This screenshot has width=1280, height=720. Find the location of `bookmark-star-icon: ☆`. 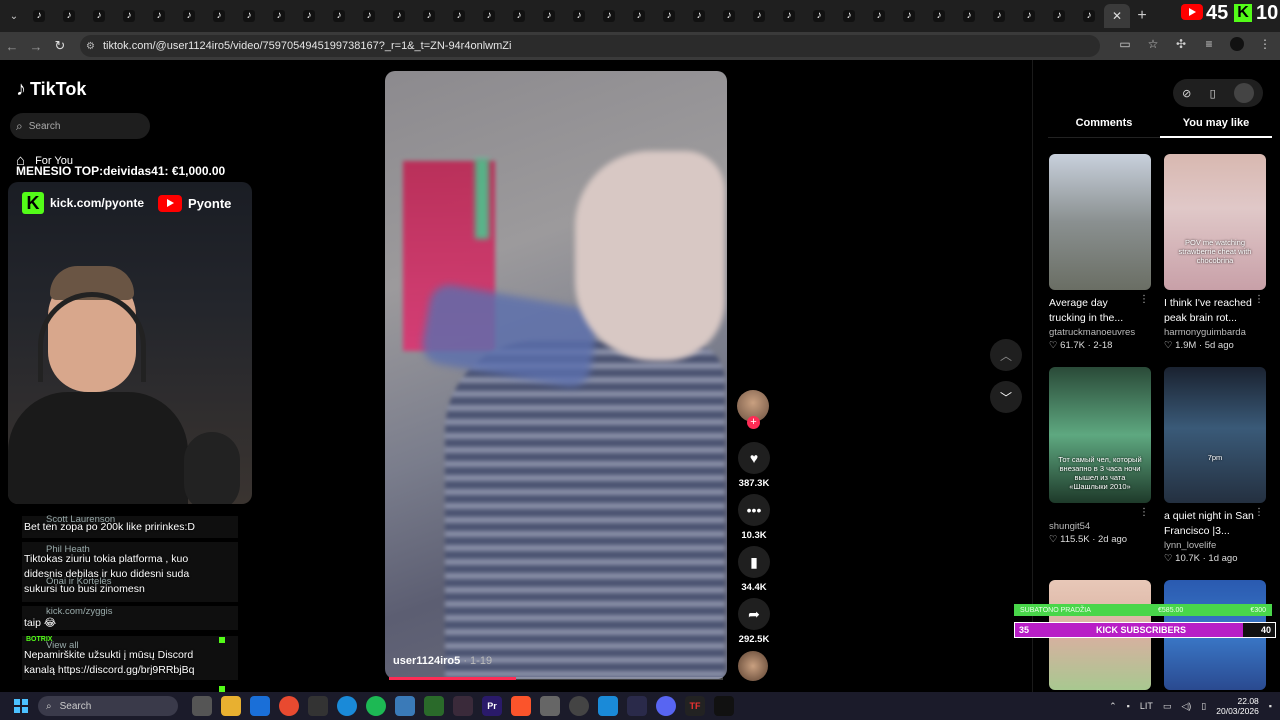

bookmark-star-icon: ☆ is located at coordinates (1153, 44).